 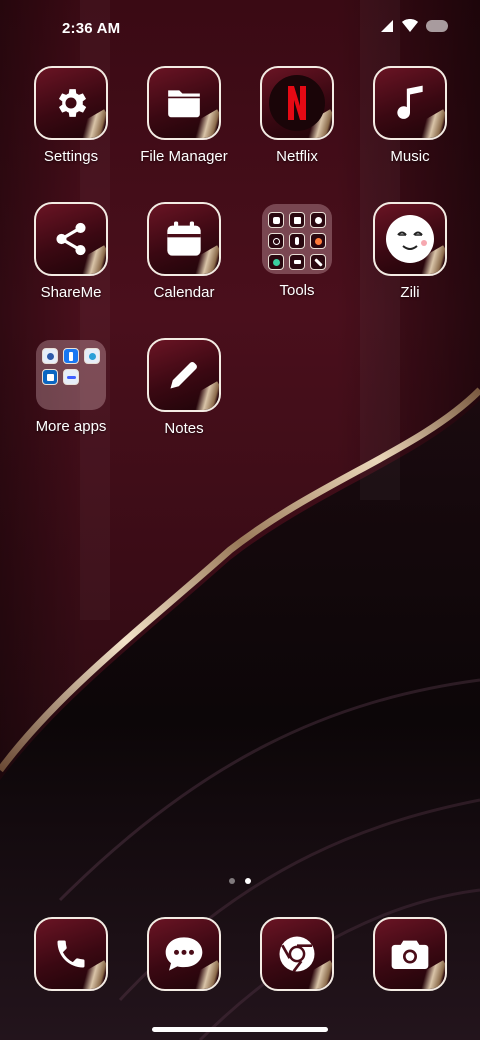 I want to click on app-netflix: Netflix, so click(x=297, y=115).